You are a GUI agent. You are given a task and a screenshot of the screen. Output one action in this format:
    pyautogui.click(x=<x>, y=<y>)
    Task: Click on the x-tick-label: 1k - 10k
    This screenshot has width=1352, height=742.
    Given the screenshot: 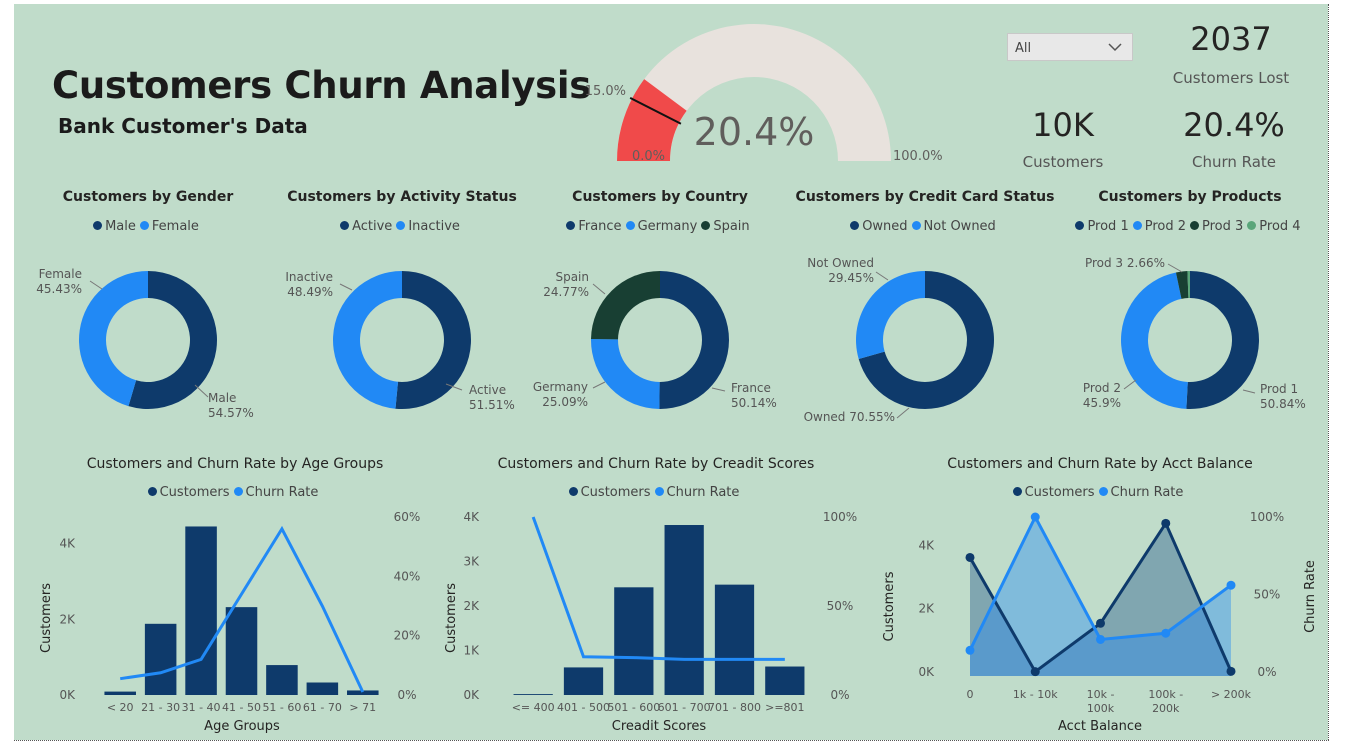 What is the action you would take?
    pyautogui.click(x=1035, y=694)
    